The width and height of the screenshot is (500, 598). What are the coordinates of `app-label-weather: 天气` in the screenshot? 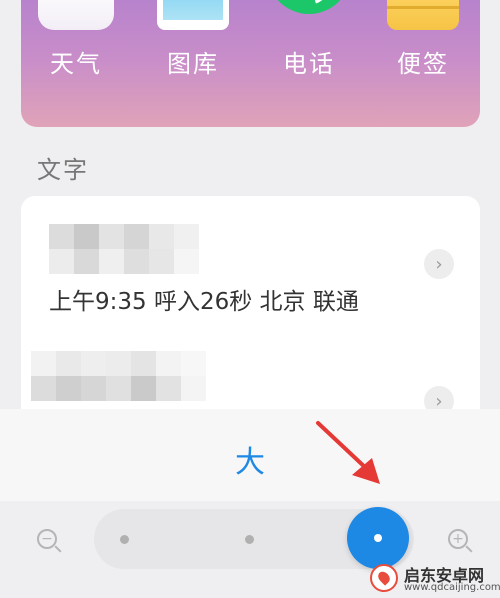 It's located at (76, 64).